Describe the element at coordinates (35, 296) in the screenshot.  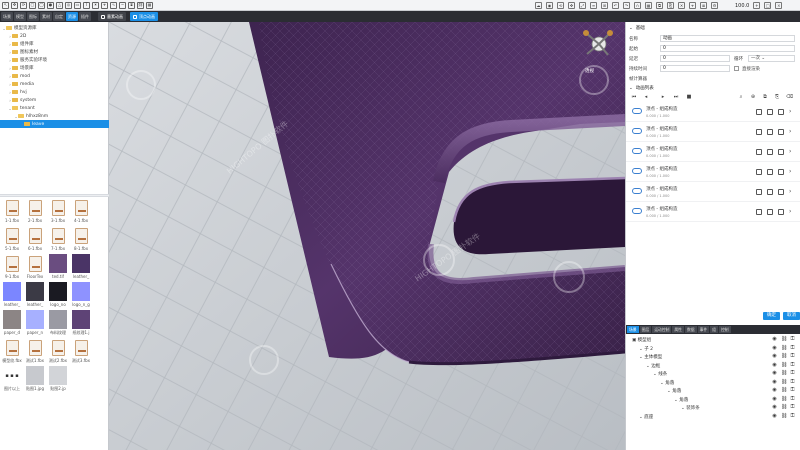
I see `asset-item: leather_` at that location.